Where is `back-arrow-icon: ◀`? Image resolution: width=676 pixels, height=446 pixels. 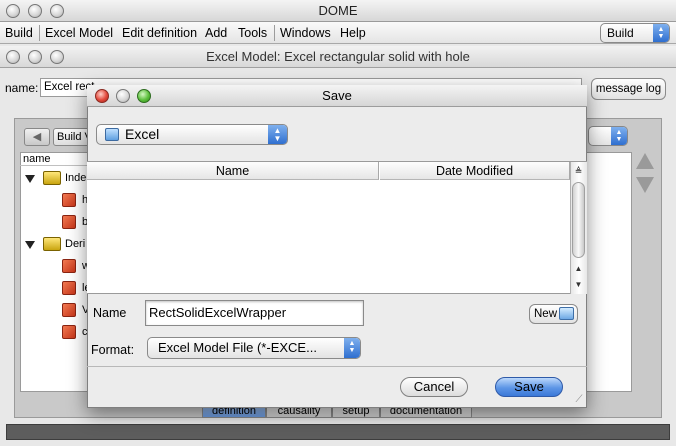
back-arrow-icon: ◀ is located at coordinates (37, 137).